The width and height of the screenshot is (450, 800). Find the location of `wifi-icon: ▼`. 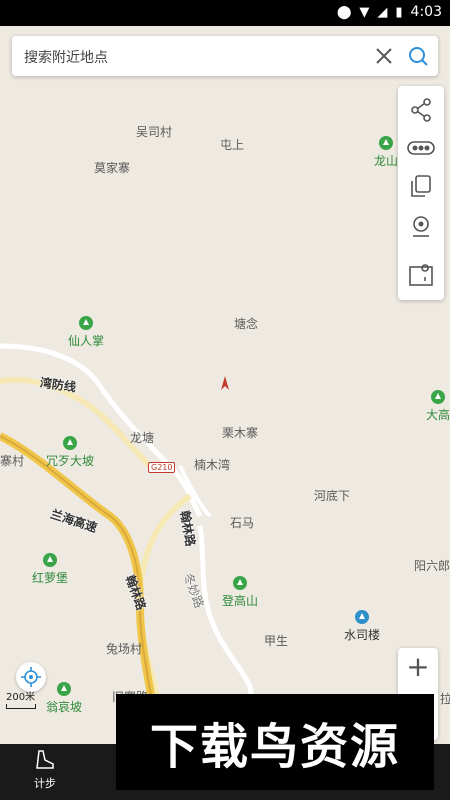

wifi-icon: ▼ is located at coordinates (364, 12).